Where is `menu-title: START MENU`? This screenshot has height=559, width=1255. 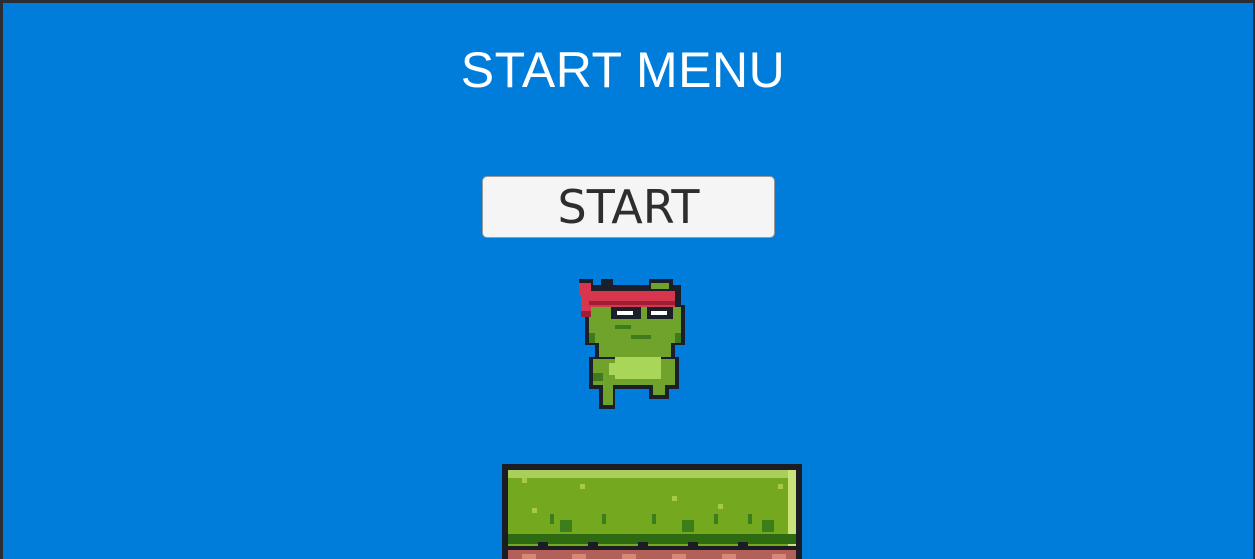
menu-title: START MENU is located at coordinates (623, 70).